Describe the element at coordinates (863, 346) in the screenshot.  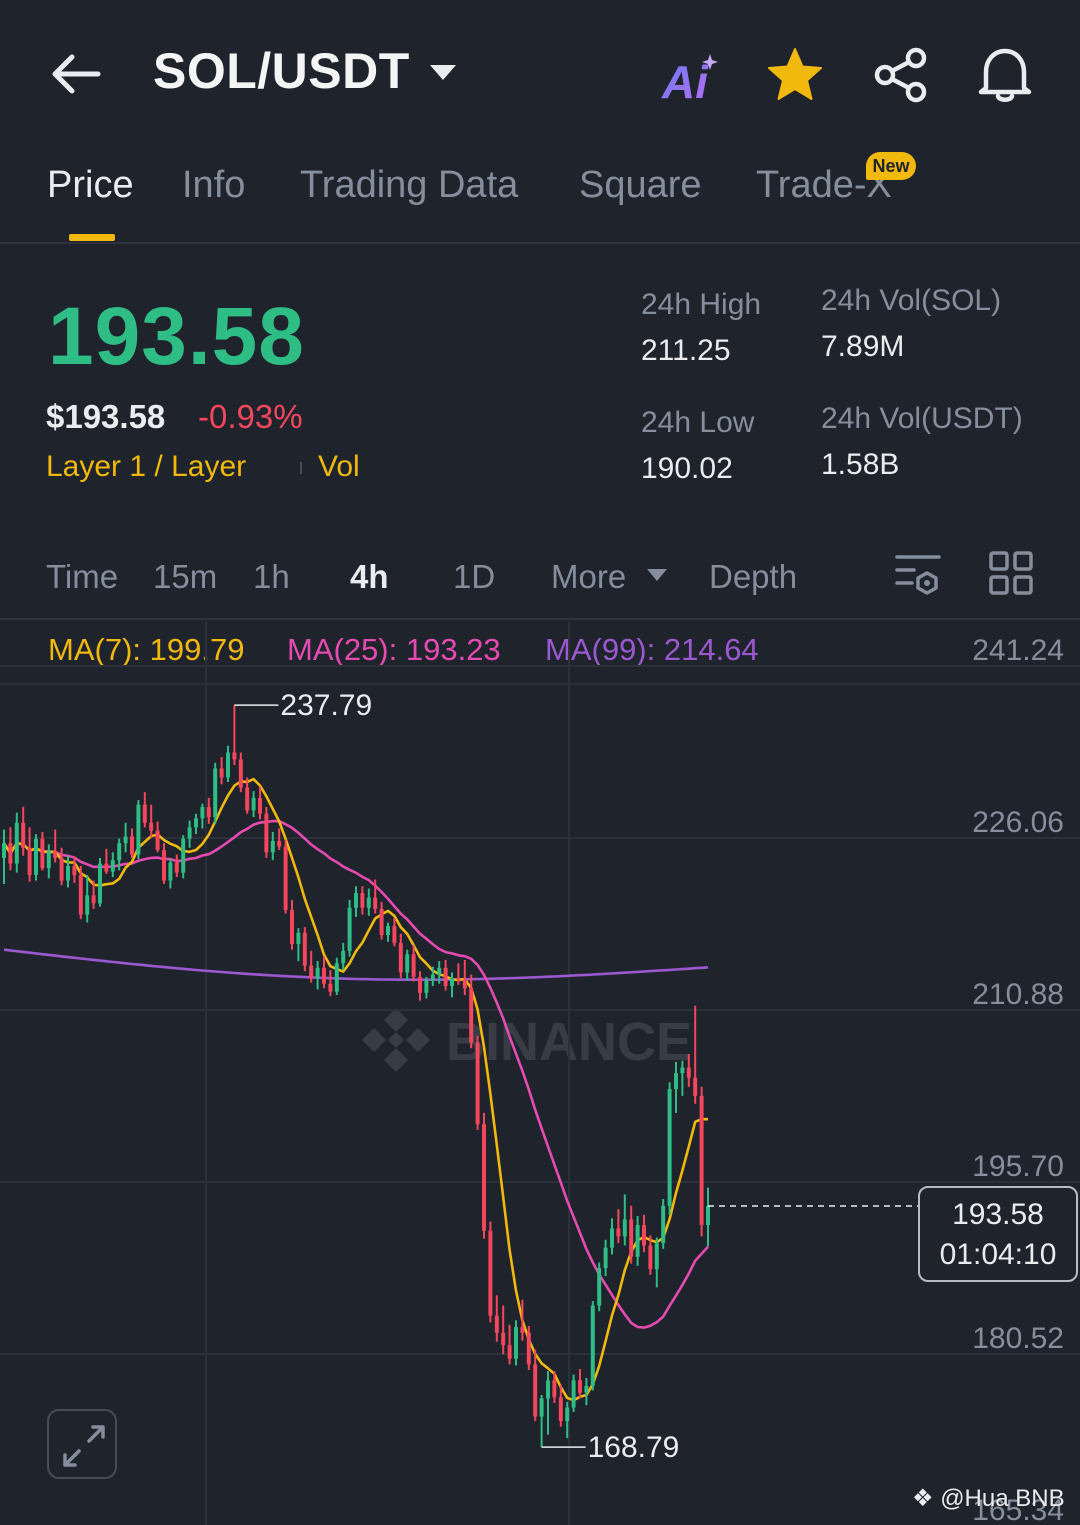
I see `vol-sol-value: 7.89M` at that location.